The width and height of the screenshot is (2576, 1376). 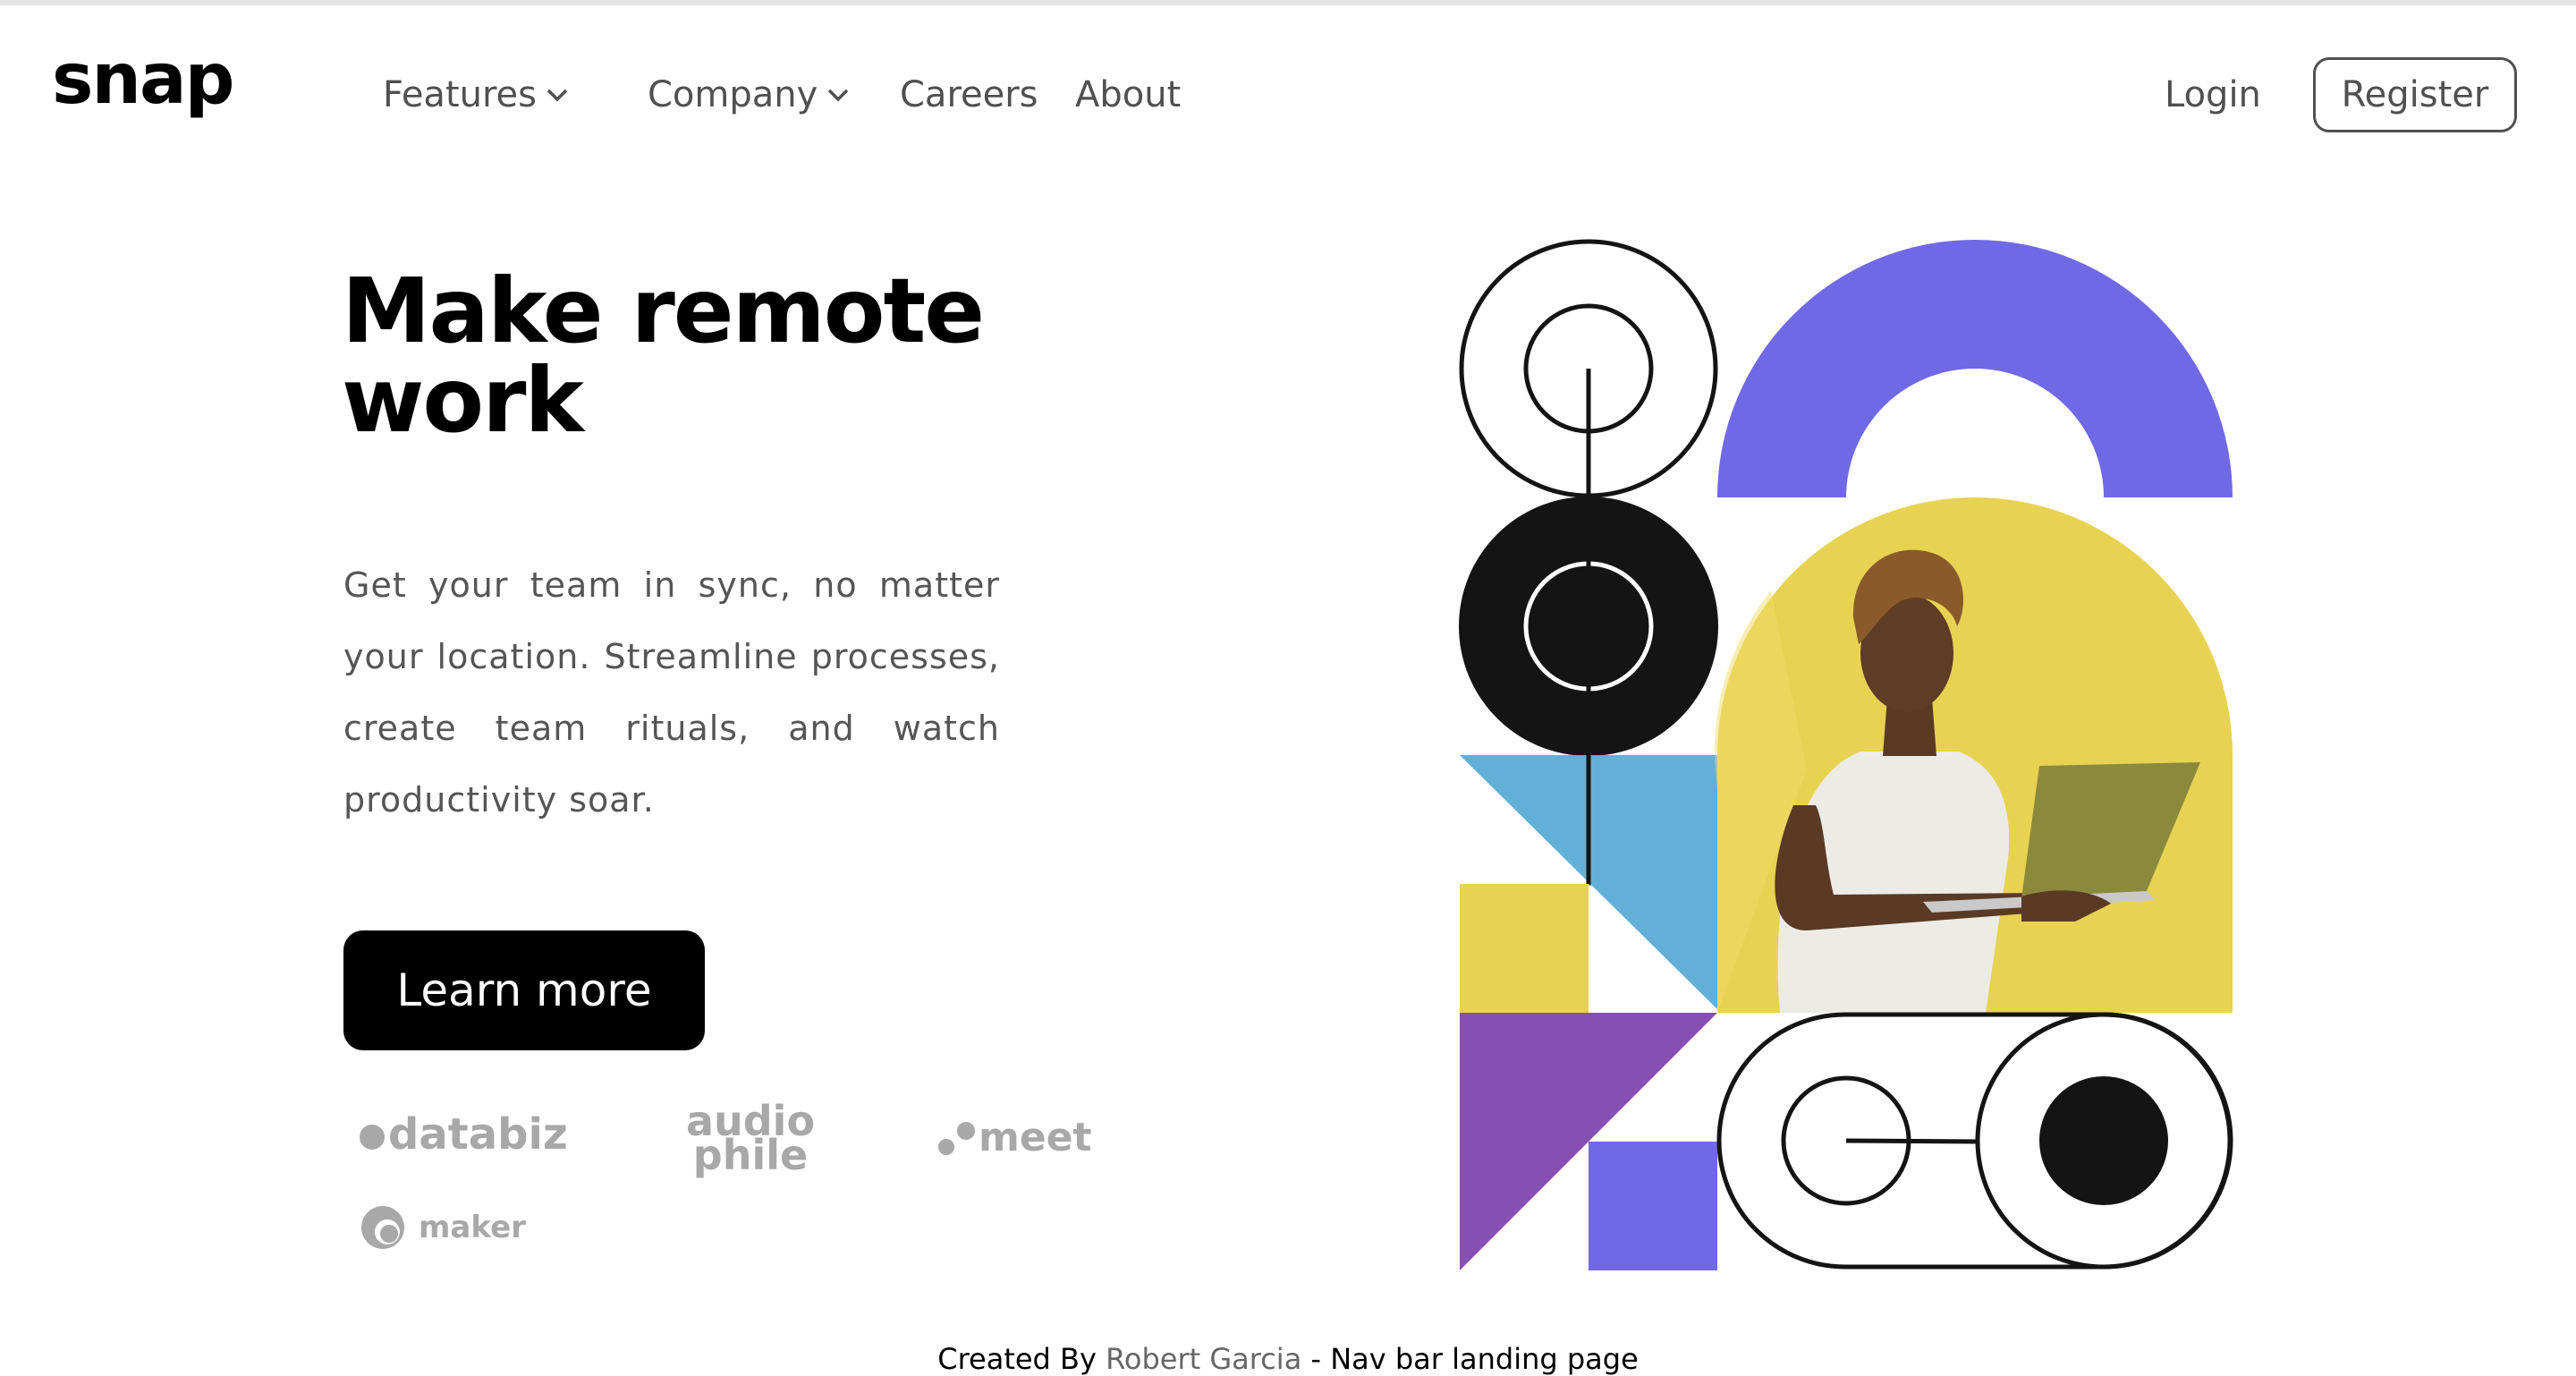 I want to click on pill-toggle-shape, so click(x=1974, y=1141).